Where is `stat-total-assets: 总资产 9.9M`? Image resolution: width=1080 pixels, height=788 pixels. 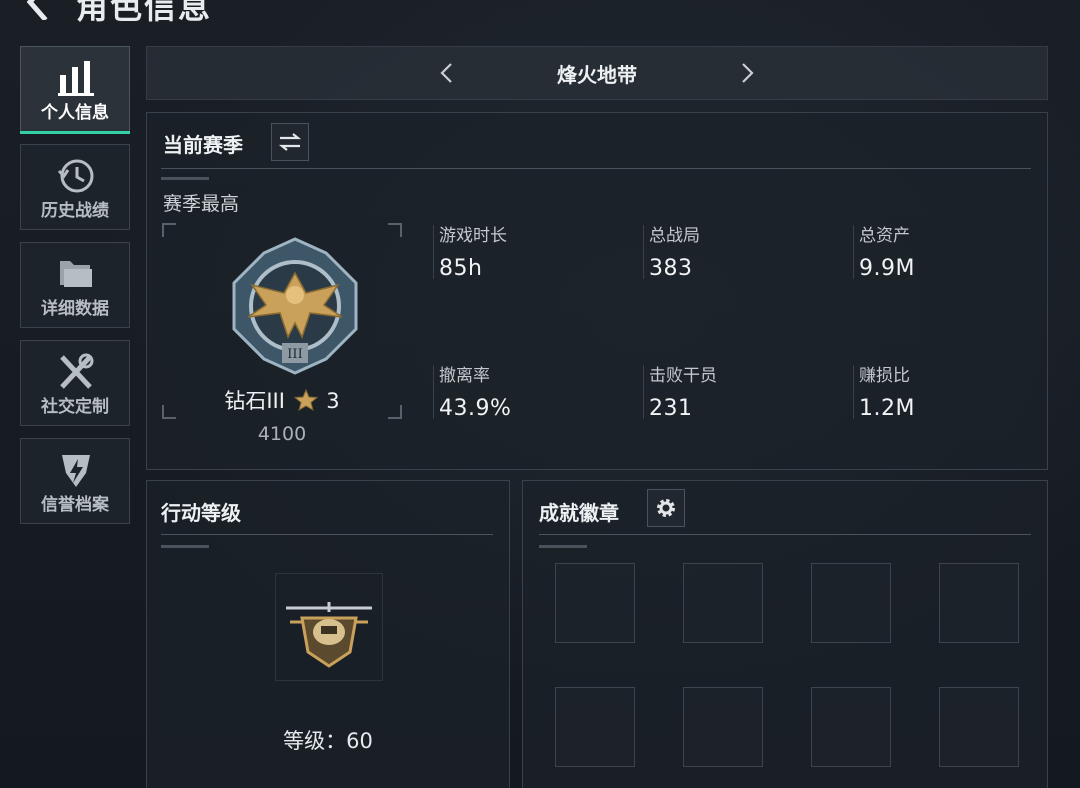 stat-total-assets: 总资产 9.9M is located at coordinates (951, 251).